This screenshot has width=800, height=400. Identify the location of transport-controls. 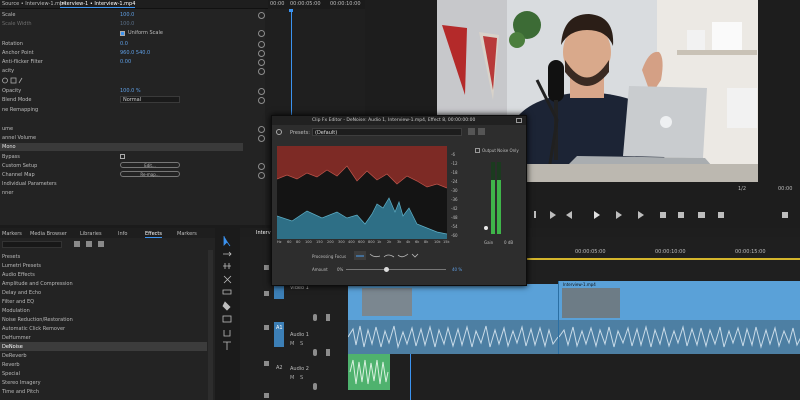
(660, 215).